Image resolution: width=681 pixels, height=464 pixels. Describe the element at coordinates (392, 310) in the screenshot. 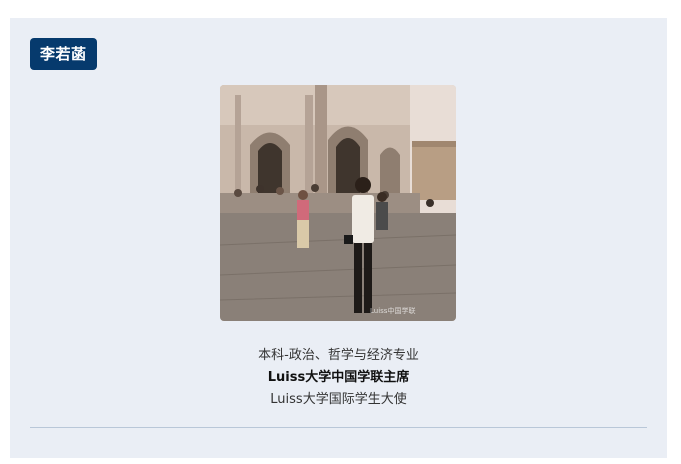

I see `photo-watermark: Luiss中国学联` at that location.